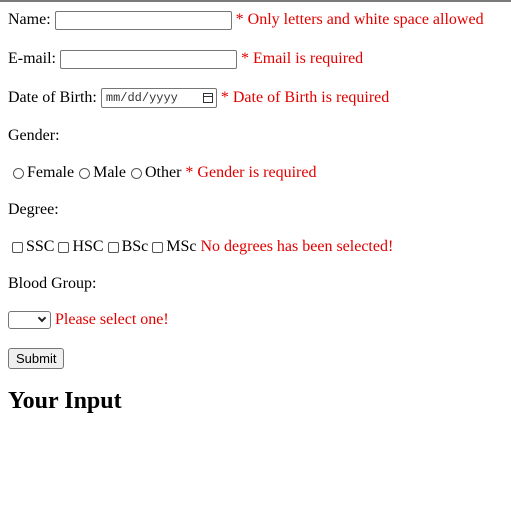 The height and width of the screenshot is (511, 511). Describe the element at coordinates (181, 246) in the screenshot. I see `degree-option-msc: MSc` at that location.